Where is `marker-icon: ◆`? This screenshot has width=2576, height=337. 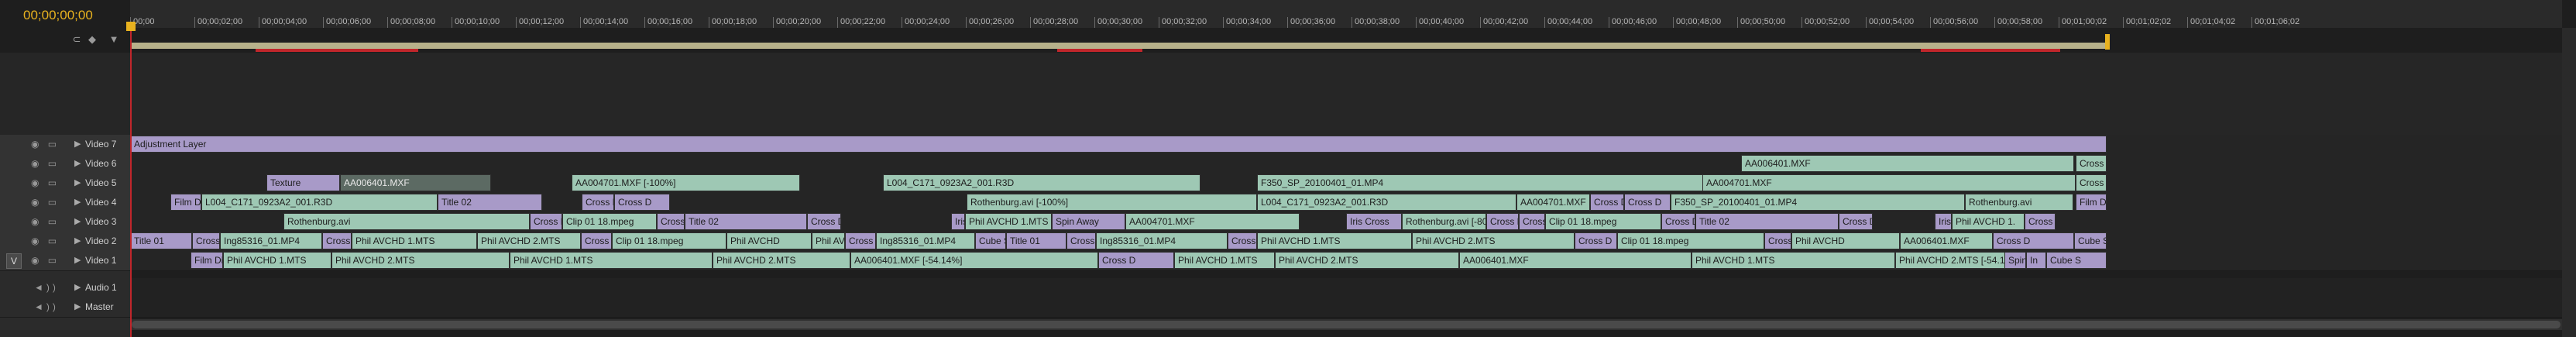
marker-icon: ◆ is located at coordinates (92, 40).